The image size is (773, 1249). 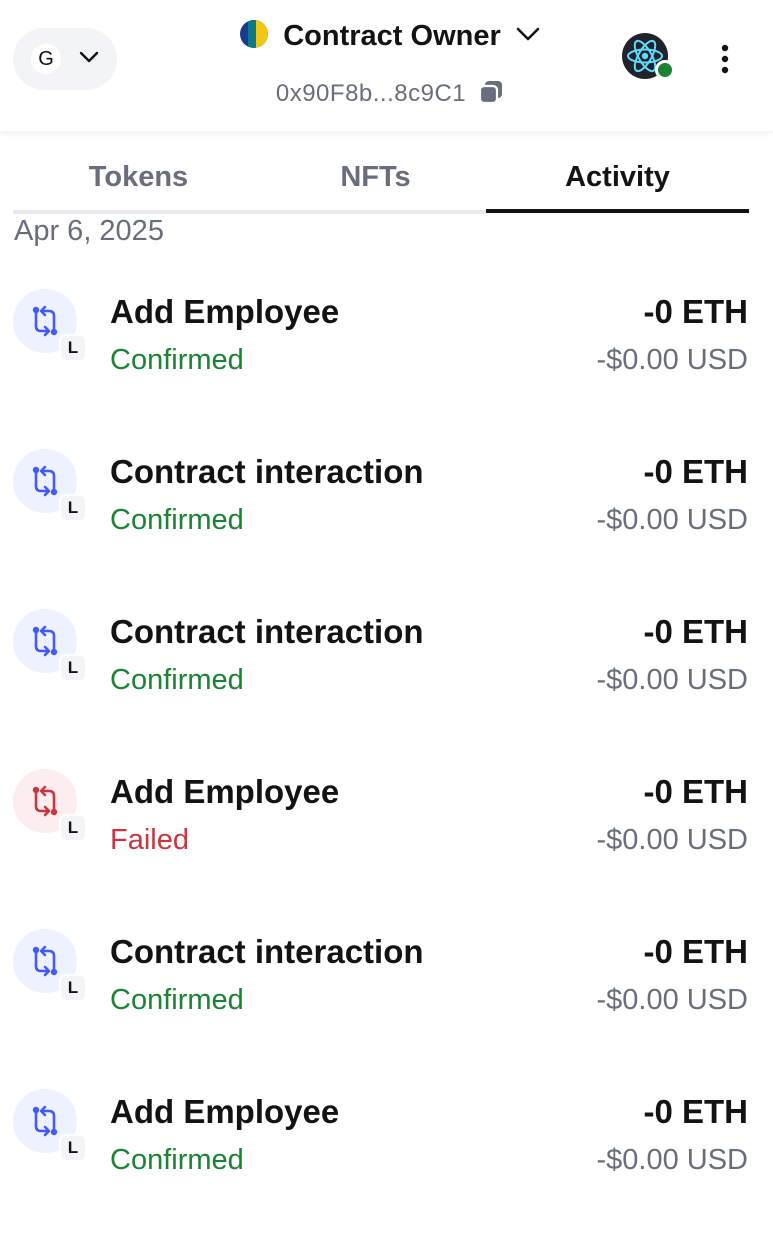 I want to click on list-item: L Add Employee Failed -0 ETH -$0.00 USD, so click(x=386, y=849).